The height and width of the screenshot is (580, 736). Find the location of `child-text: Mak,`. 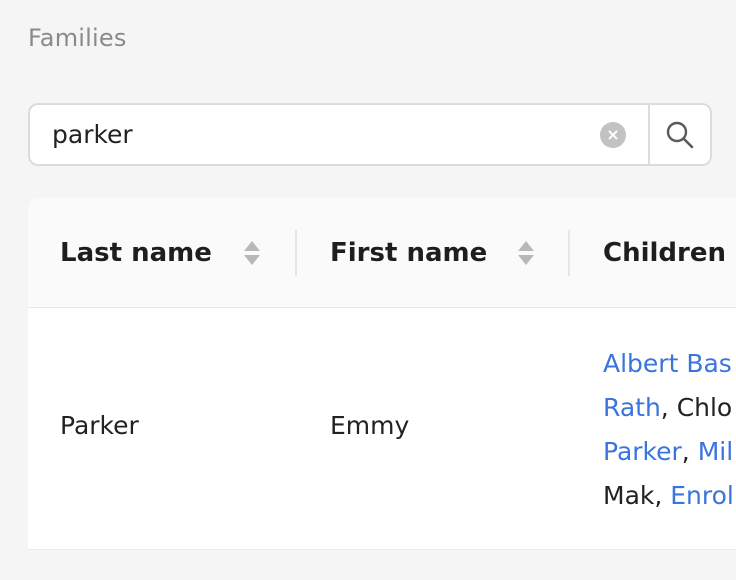

child-text: Mak, is located at coordinates (637, 495).